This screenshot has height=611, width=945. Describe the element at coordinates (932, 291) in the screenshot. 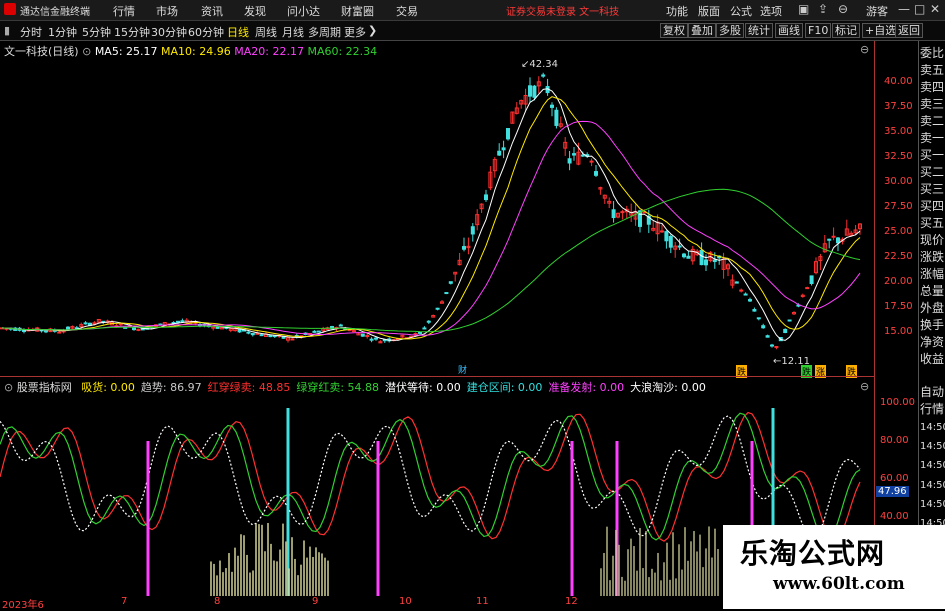

I see `side-panel-item: 总量` at that location.